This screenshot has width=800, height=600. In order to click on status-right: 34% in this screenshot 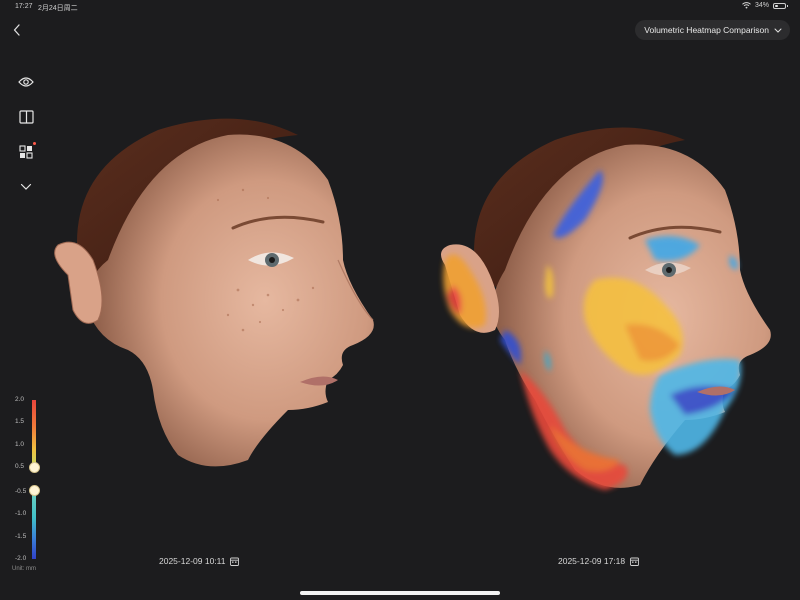, I will do `click(765, 5)`.